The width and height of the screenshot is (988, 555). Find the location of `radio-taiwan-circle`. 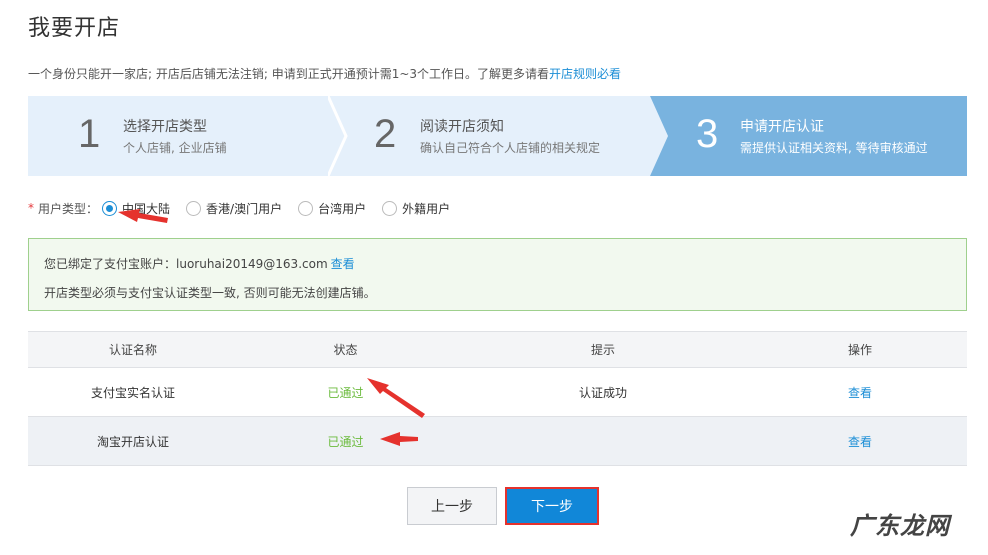

radio-taiwan-circle is located at coordinates (306, 208).